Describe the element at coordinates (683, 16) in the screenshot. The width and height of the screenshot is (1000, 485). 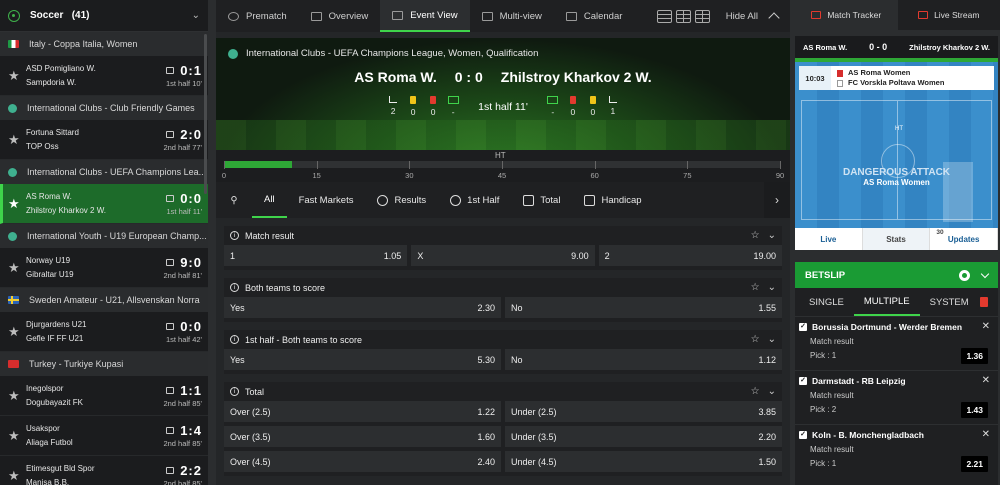
I see `compact-view-icon` at that location.